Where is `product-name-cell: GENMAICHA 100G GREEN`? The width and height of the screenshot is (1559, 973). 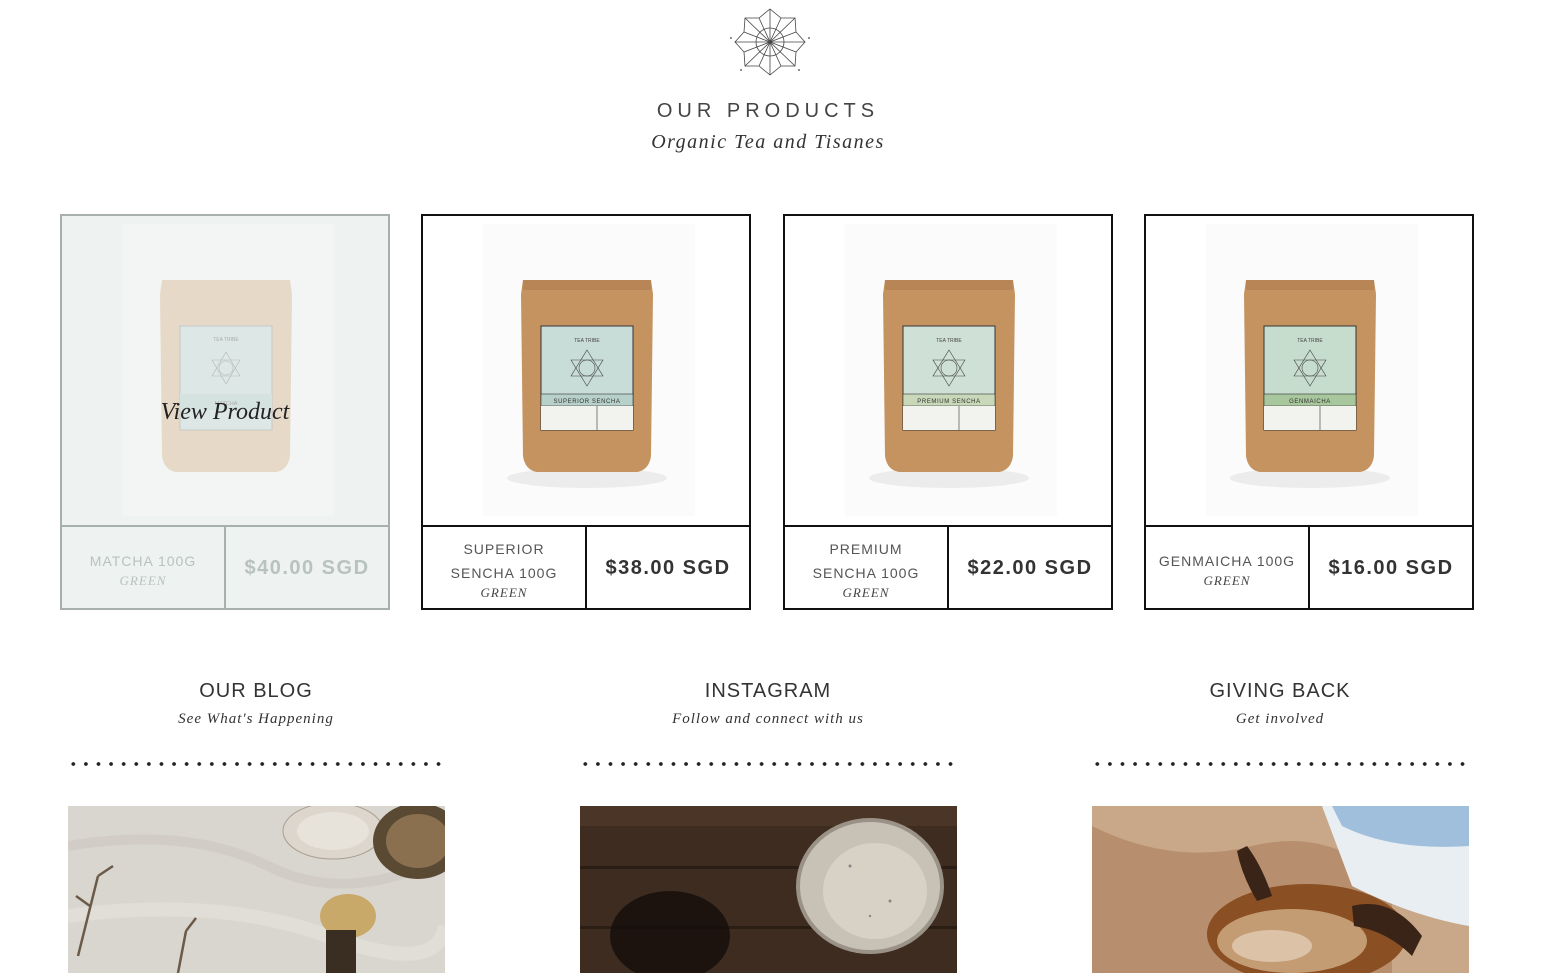
product-name-cell: GENMAICHA 100G GREEN is located at coordinates (1228, 568).